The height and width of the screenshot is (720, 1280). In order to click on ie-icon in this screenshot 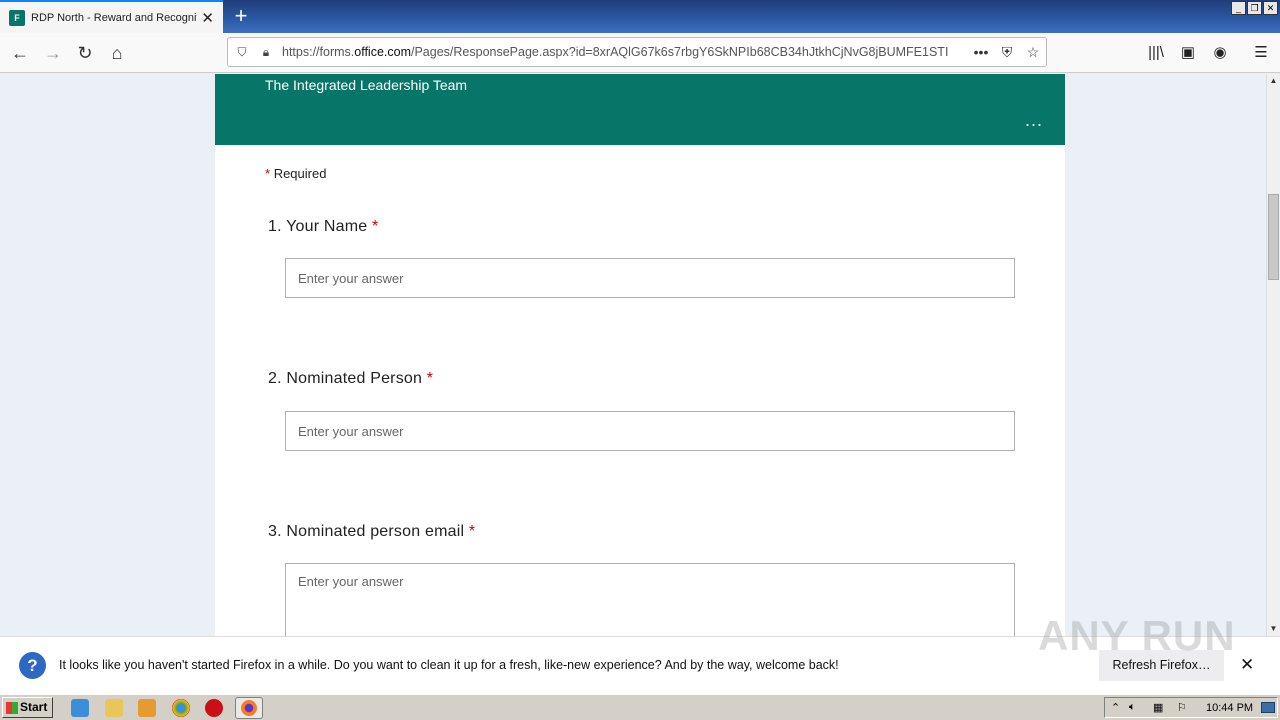, I will do `click(80, 708)`.